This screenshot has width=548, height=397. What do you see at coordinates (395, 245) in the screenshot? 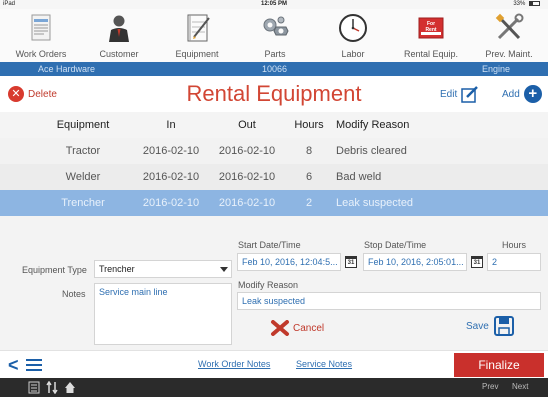
I see `stop-datetime-label: Stop Date/Time` at bounding box center [395, 245].